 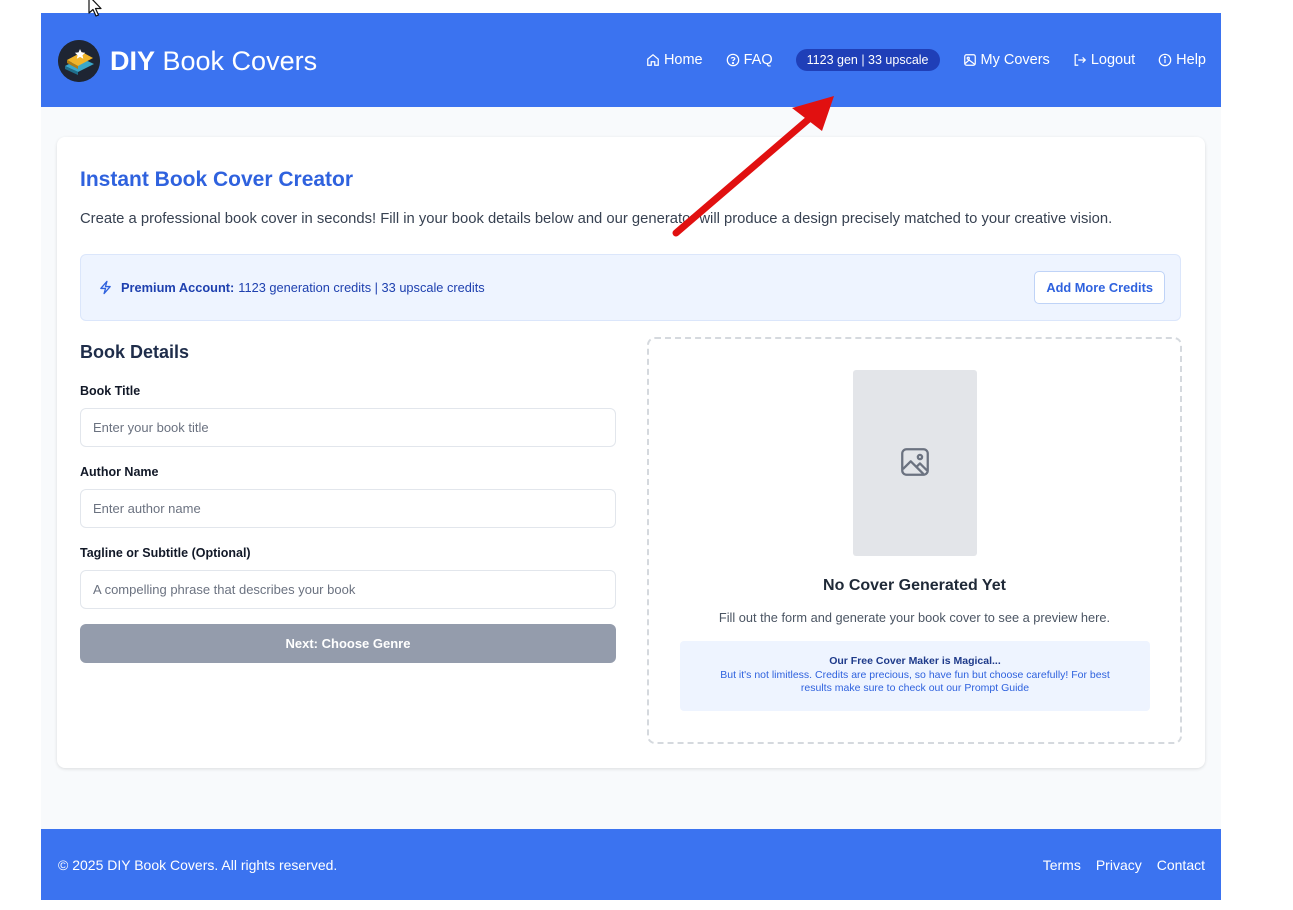 I want to click on page-title: Instant Book Cover Creator, so click(x=217, y=179).